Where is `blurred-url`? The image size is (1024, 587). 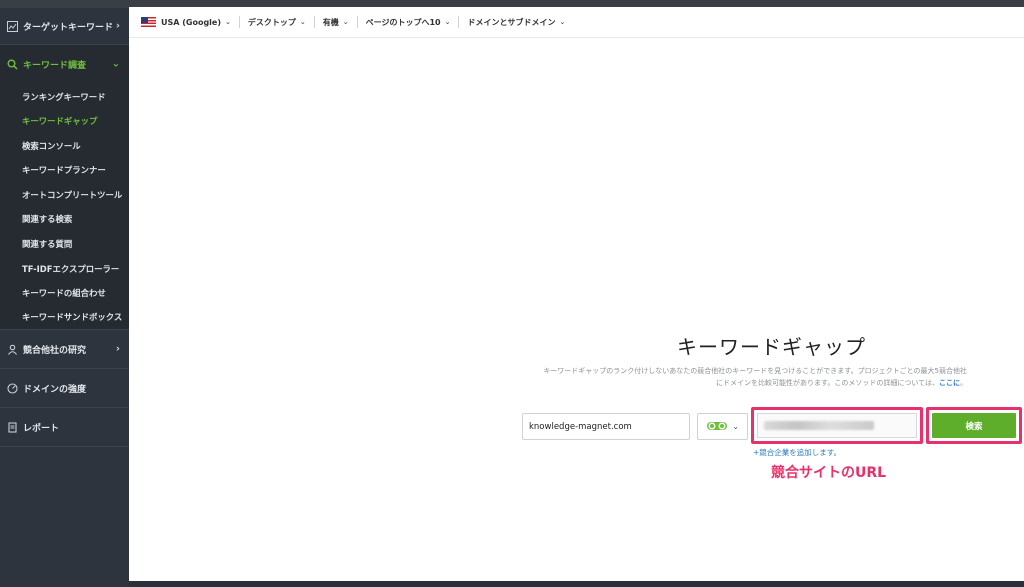 blurred-url is located at coordinates (819, 425).